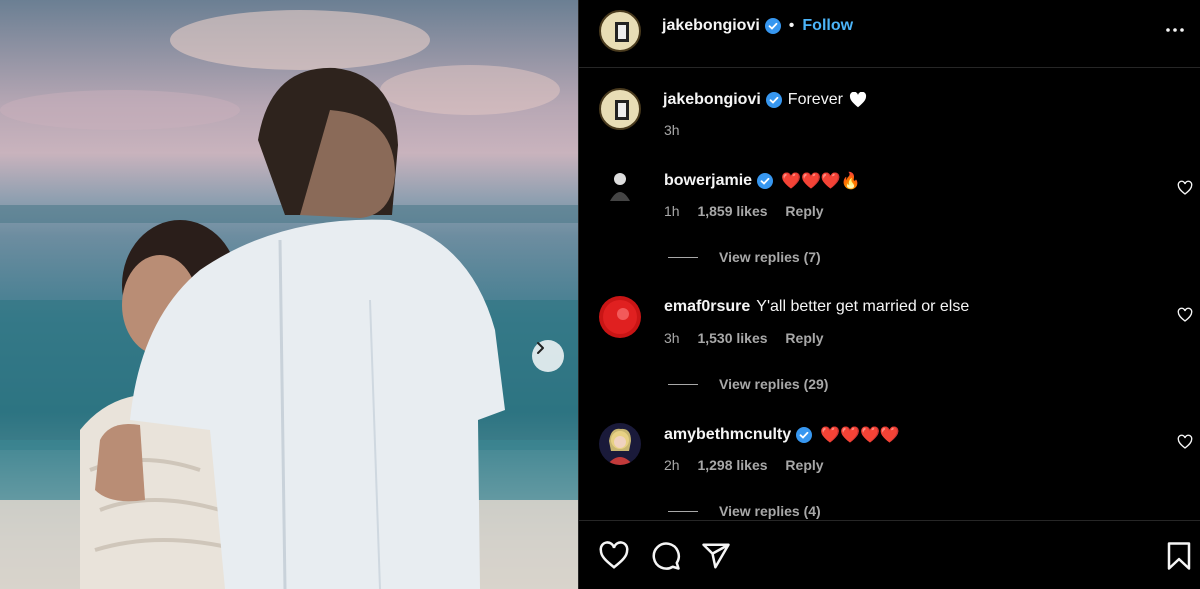  What do you see at coordinates (707, 307) in the screenshot?
I see `comment-username: emaf0rsure` at bounding box center [707, 307].